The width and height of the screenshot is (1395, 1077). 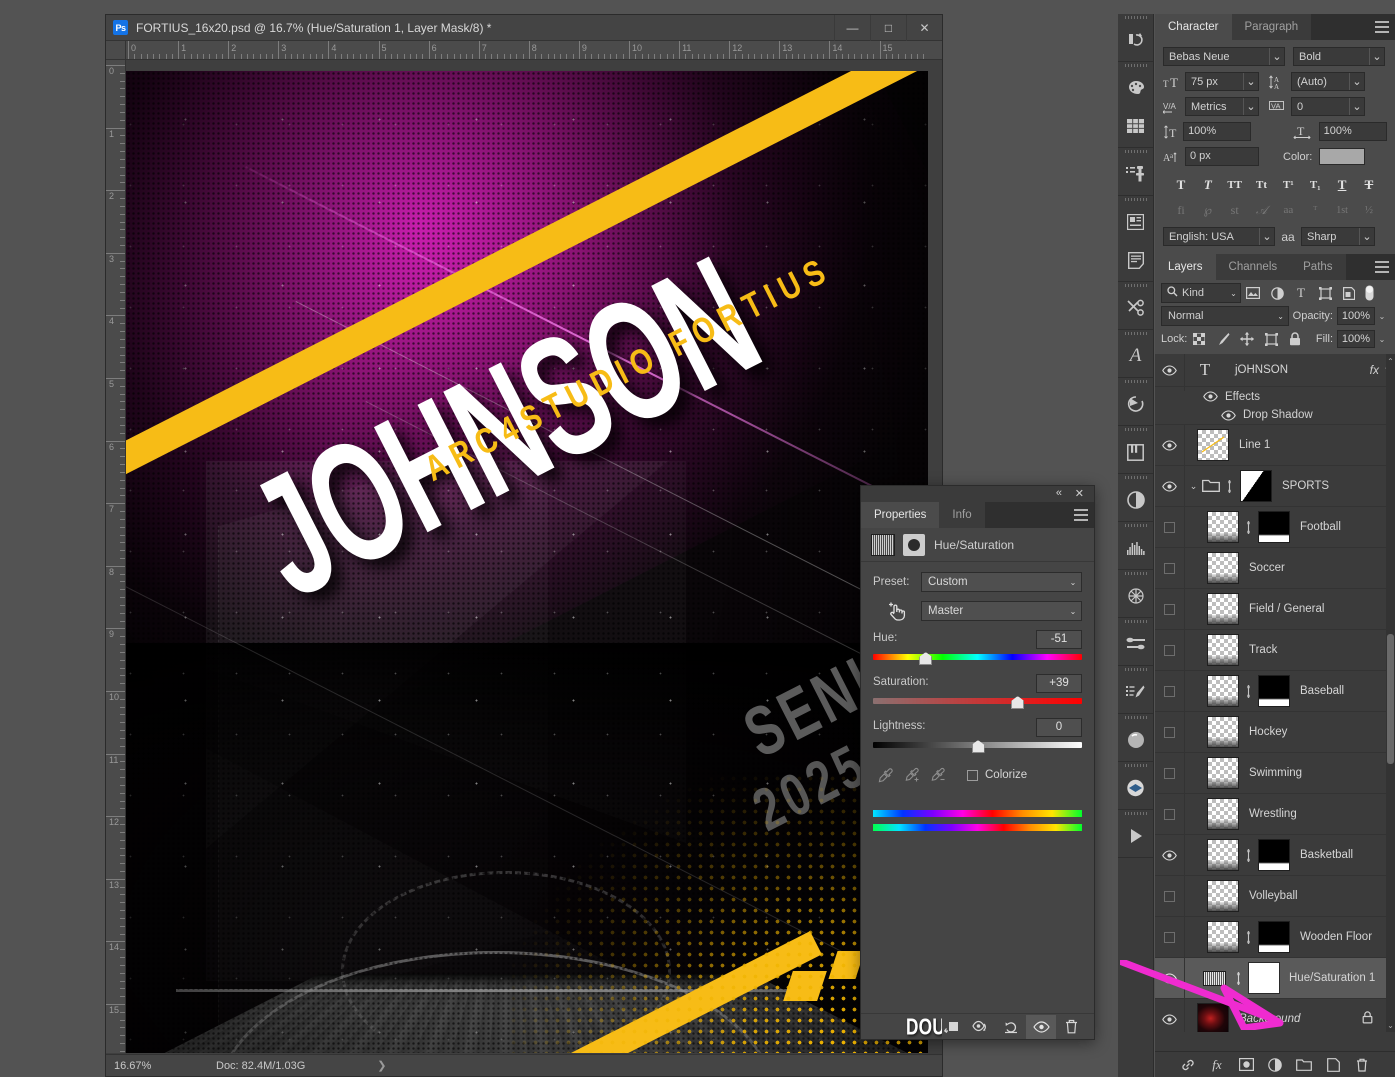 I want to click on delete-adjustment-icon, so click(x=1071, y=1027).